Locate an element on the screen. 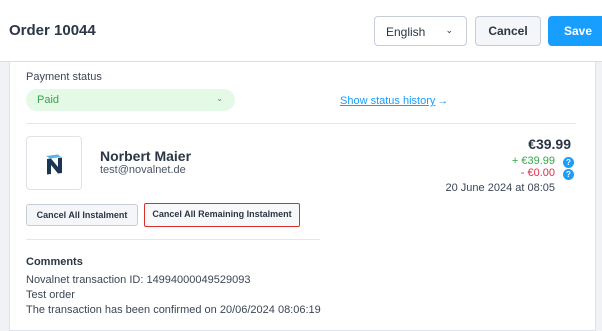  novalnet-logo-icon is located at coordinates (54, 164).